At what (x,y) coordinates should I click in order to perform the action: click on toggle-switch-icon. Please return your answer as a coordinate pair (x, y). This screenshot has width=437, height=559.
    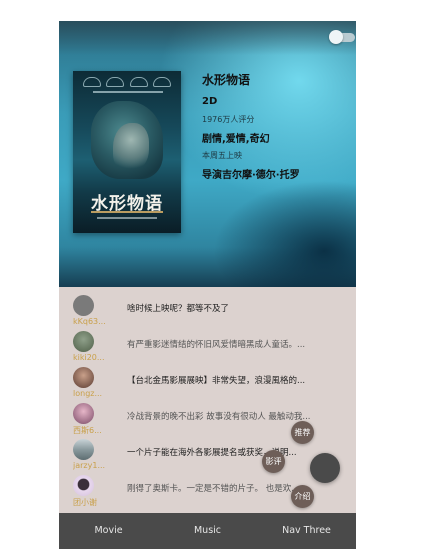
    Looking at the image, I should click on (342, 37).